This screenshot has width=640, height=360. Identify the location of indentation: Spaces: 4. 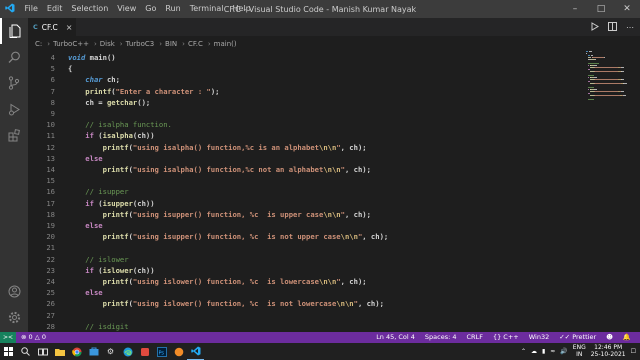
(441, 337).